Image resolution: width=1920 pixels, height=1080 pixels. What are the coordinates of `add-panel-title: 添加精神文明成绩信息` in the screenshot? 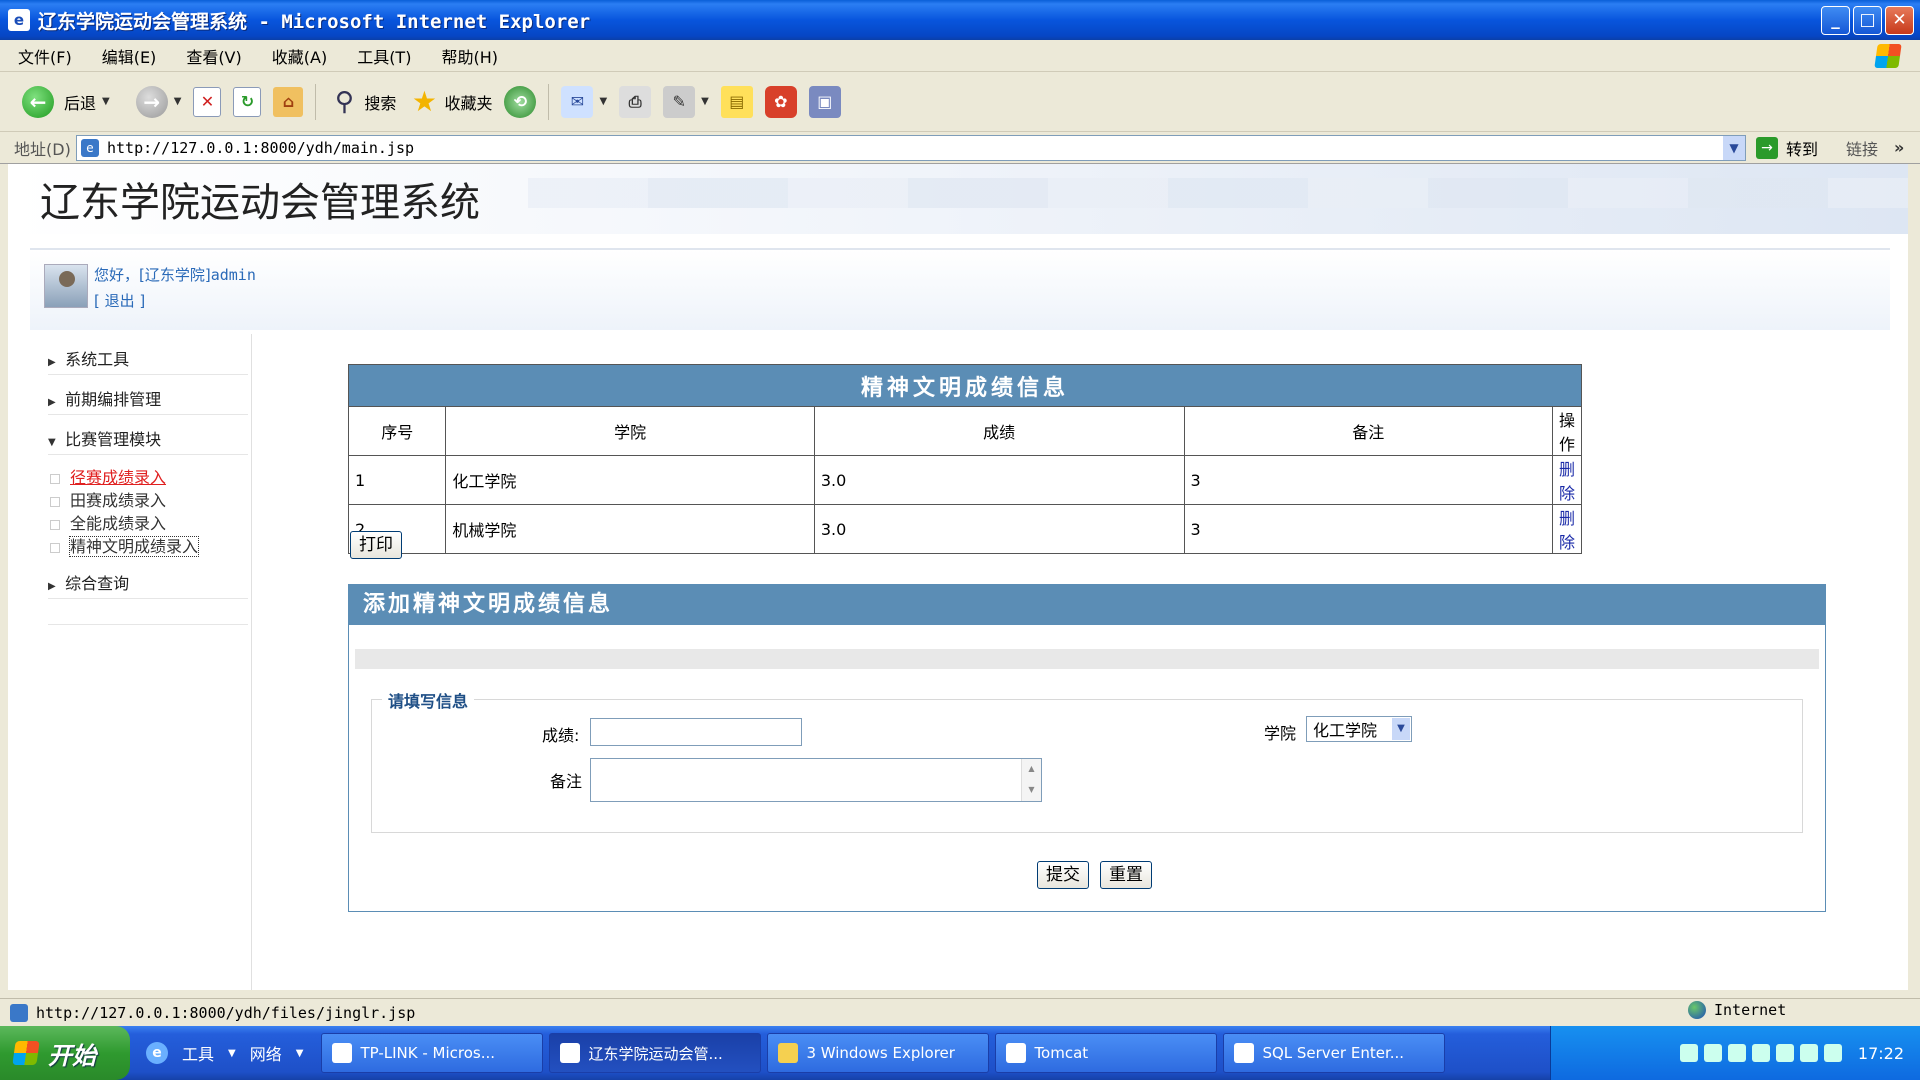 It's located at (1087, 605).